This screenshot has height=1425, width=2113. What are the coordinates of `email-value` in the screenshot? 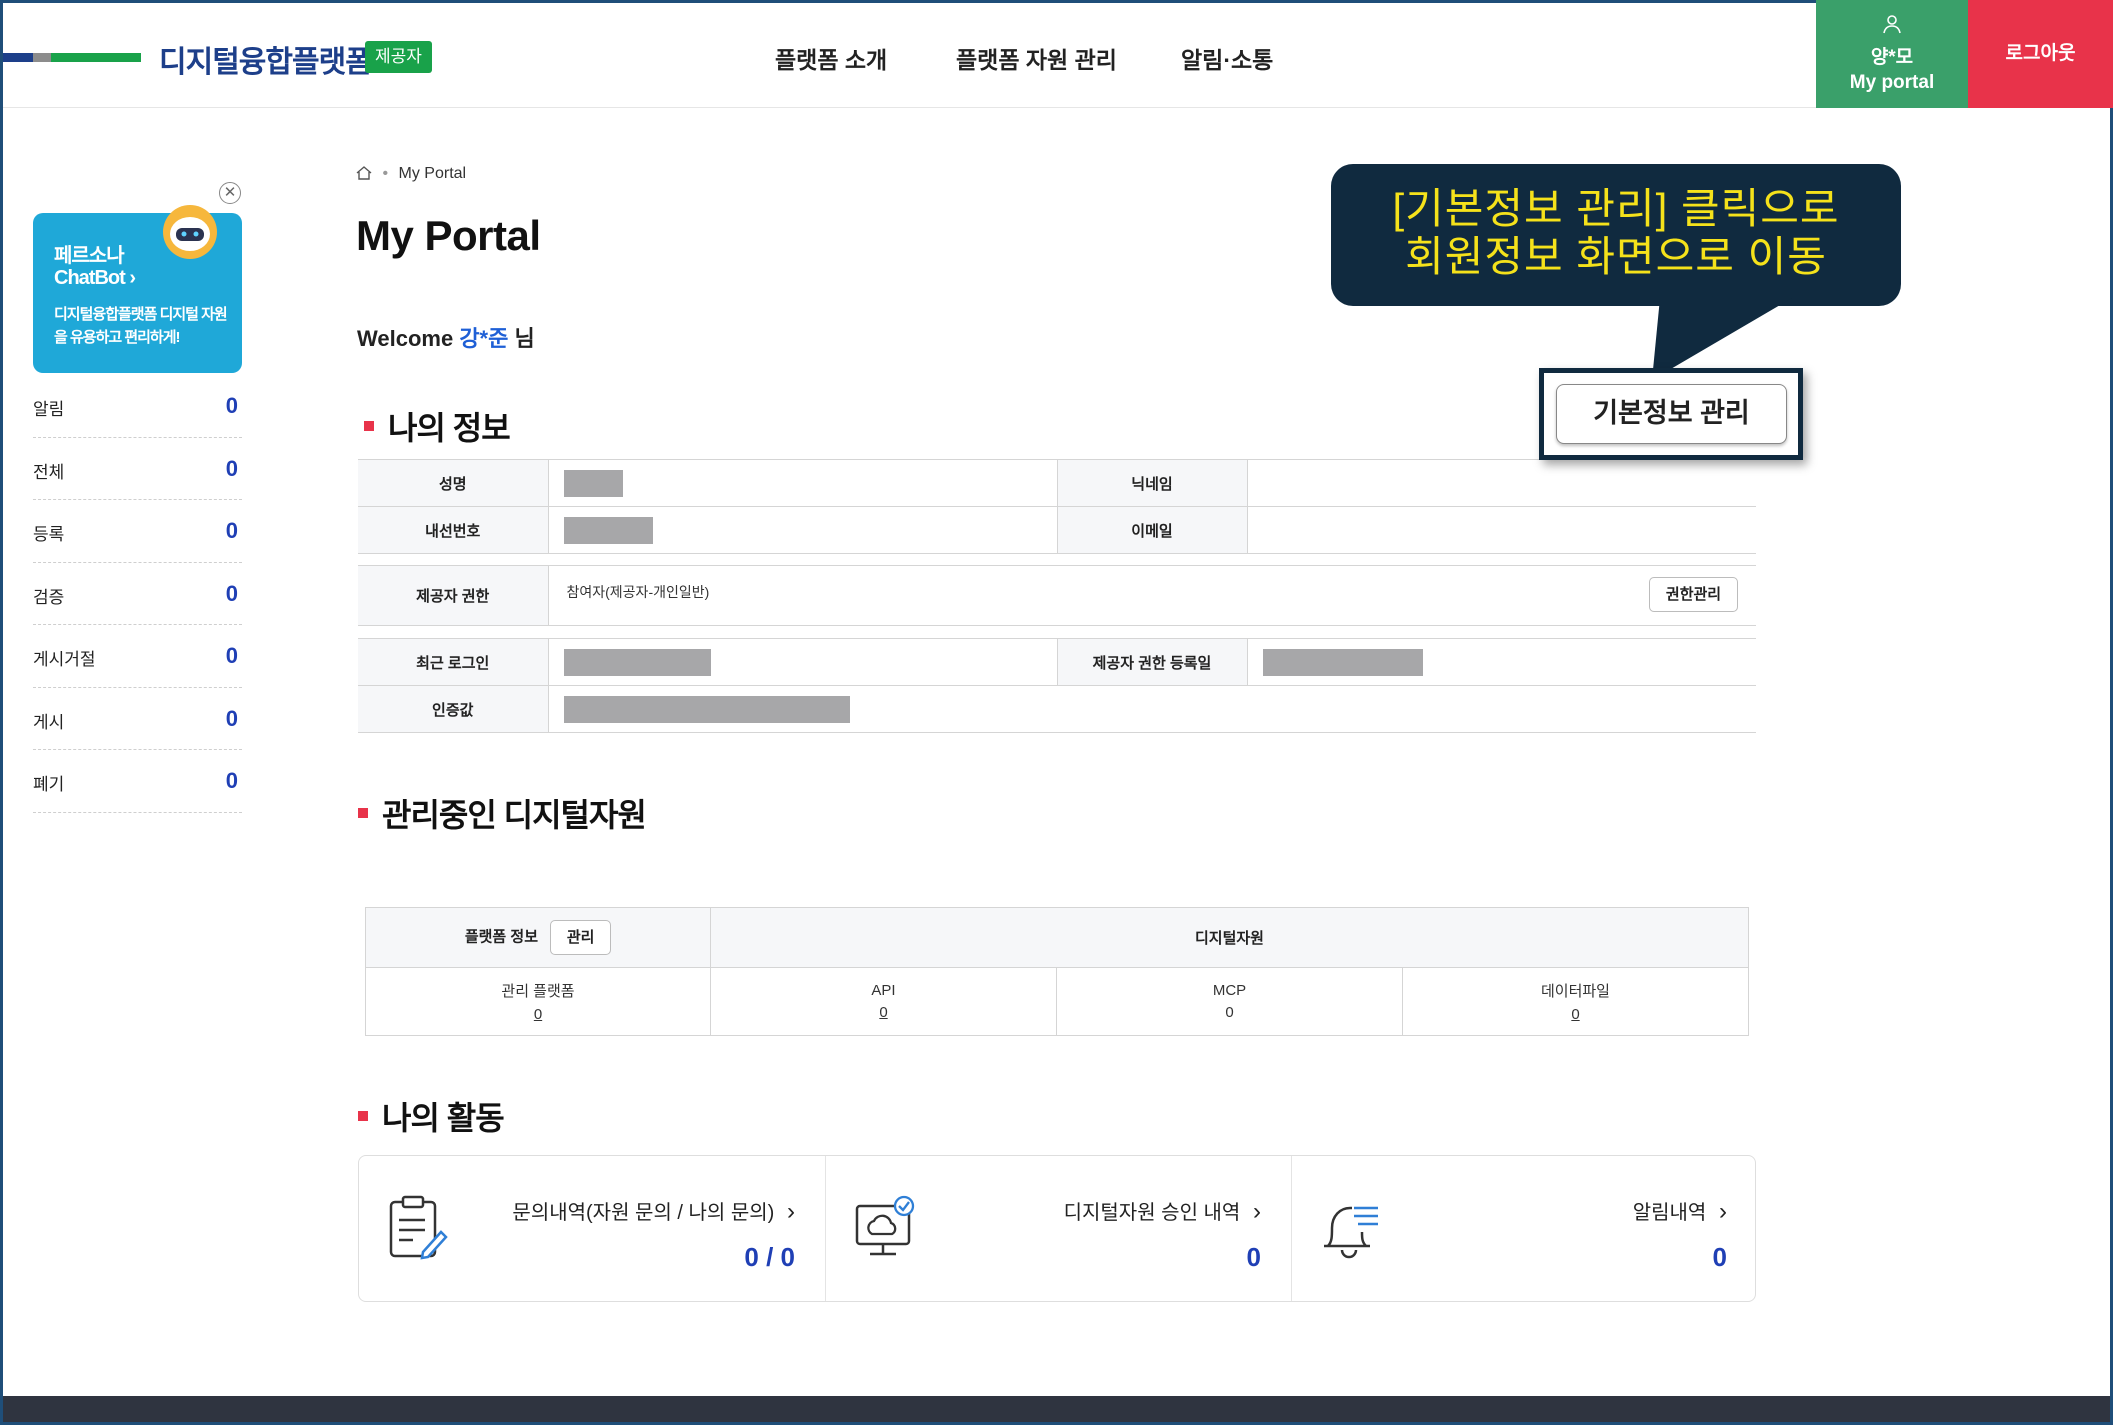 It's located at (1501, 530).